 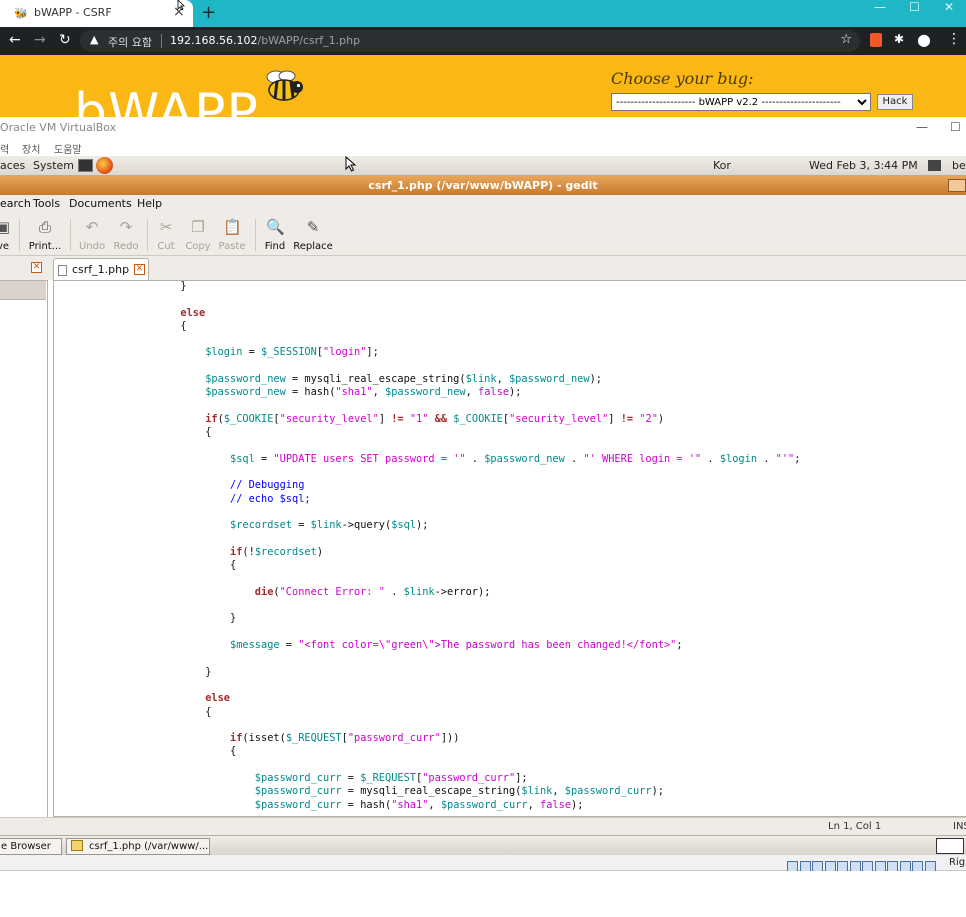 I want to click on side-pane-close-icon: ✕, so click(x=36, y=267).